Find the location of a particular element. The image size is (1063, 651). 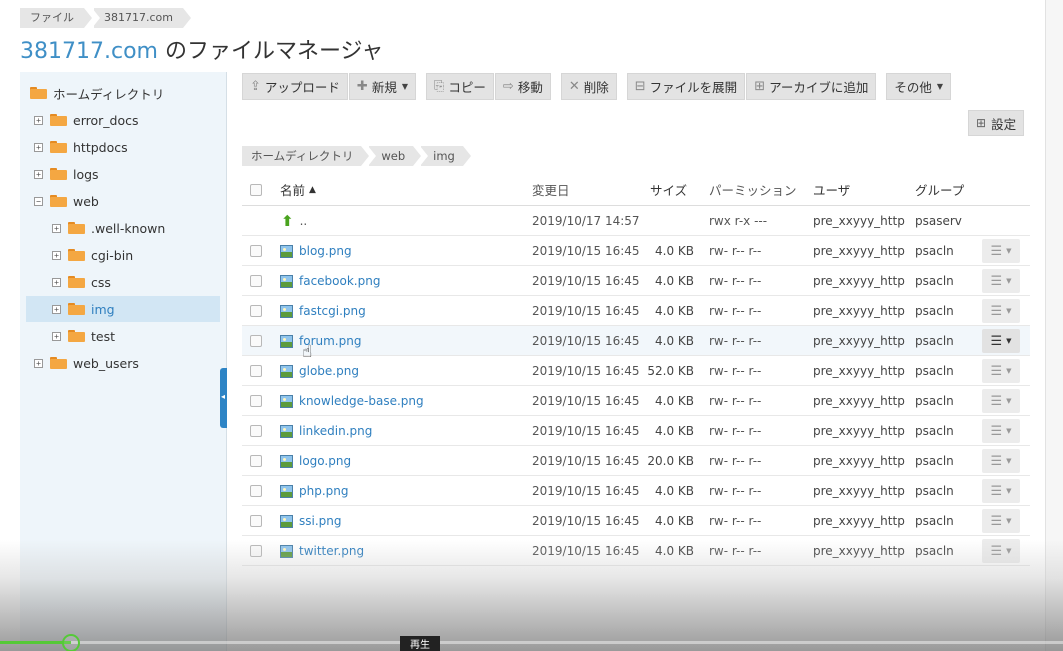

settings-button: ⊞ 設定 is located at coordinates (996, 123).